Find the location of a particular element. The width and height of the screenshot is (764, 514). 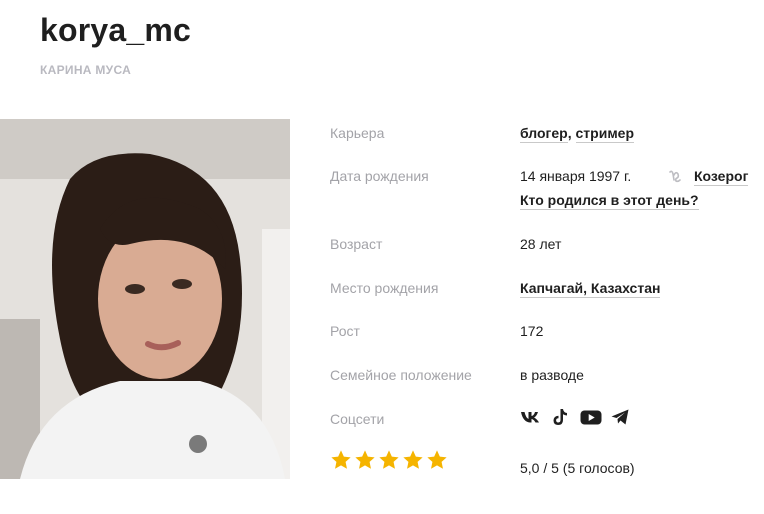

zodiac: Козерог is located at coordinates (708, 177).